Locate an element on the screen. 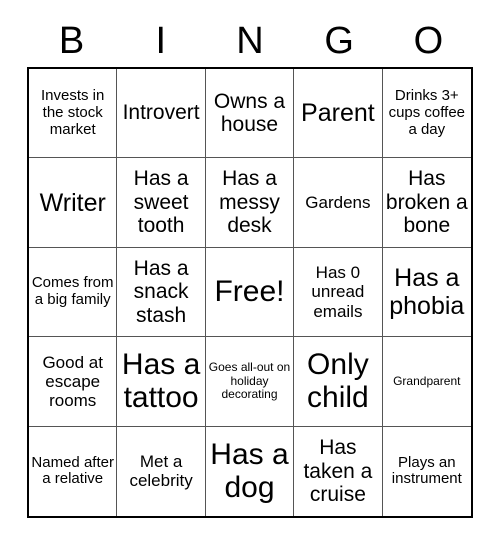 Image resolution: width=500 pixels, height=544 pixels. bingo-header-letter-o: O is located at coordinates (428, 40).